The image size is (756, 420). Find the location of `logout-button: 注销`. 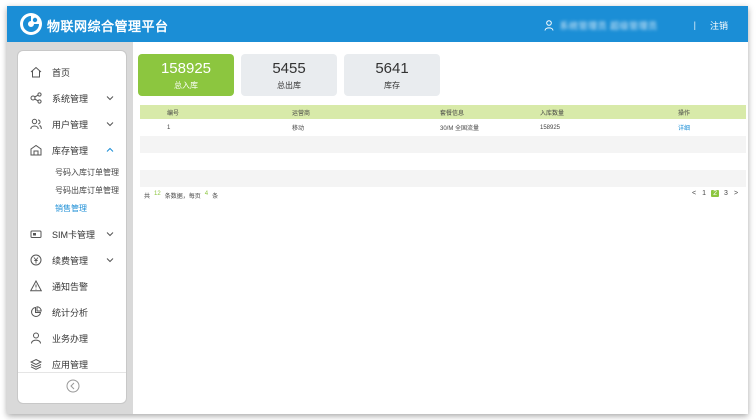

logout-button: 注销 is located at coordinates (719, 25).